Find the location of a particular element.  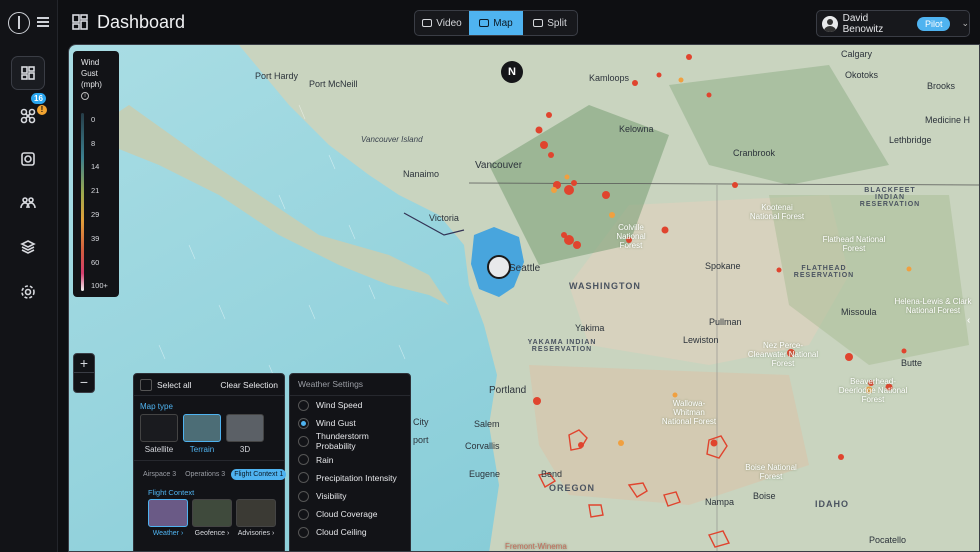

clear-selection-button: Clear Selection is located at coordinates (249, 385).